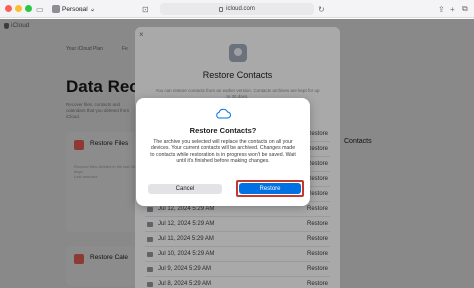 This screenshot has width=474, height=288. Describe the element at coordinates (441, 9) in the screenshot. I see `share-icon: ⇪` at that location.